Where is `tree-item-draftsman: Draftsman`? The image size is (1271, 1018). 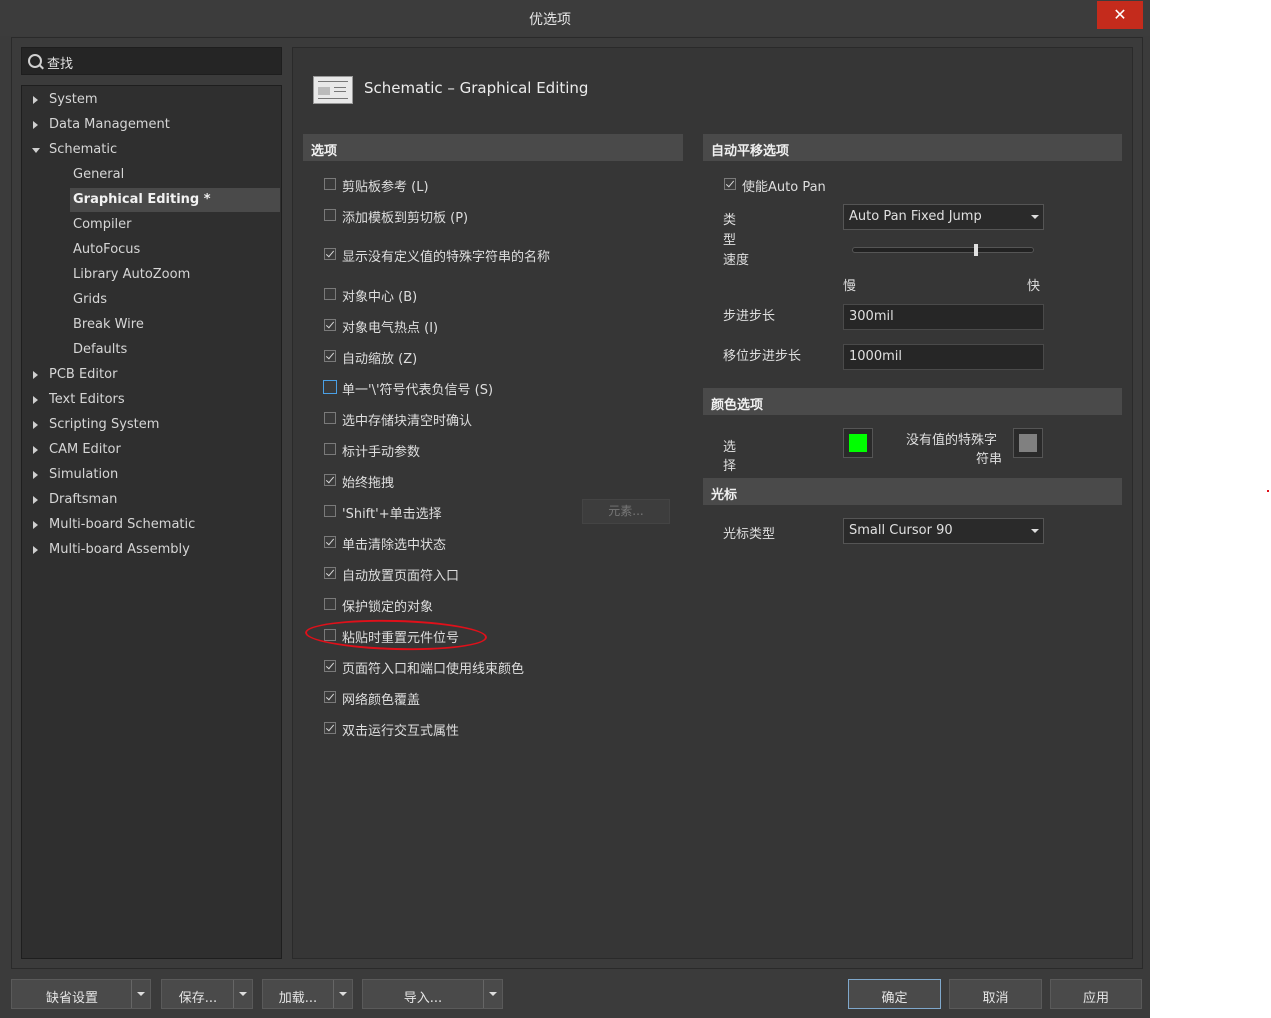 tree-item-draftsman: Draftsman is located at coordinates (151, 500).